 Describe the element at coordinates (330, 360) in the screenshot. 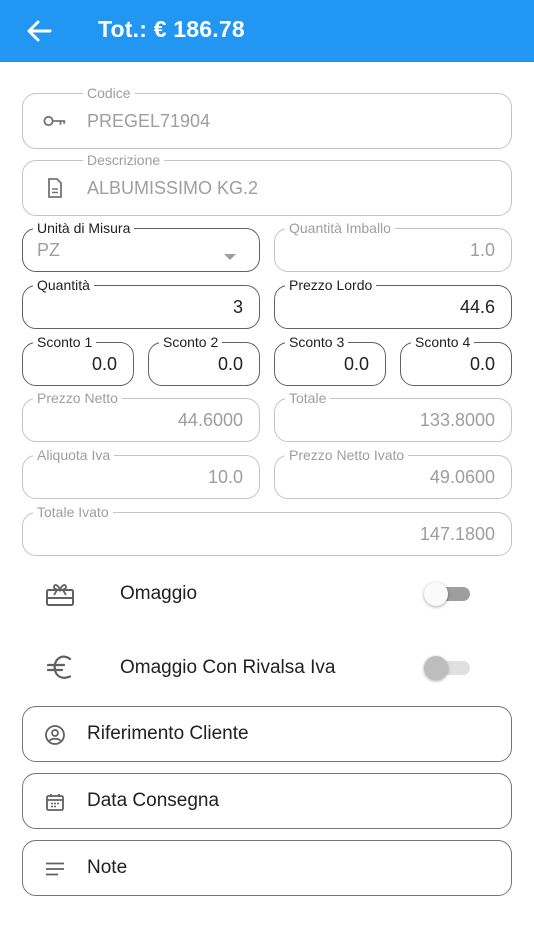

I see `sconto-3-field: Sconto 3 0.0` at that location.